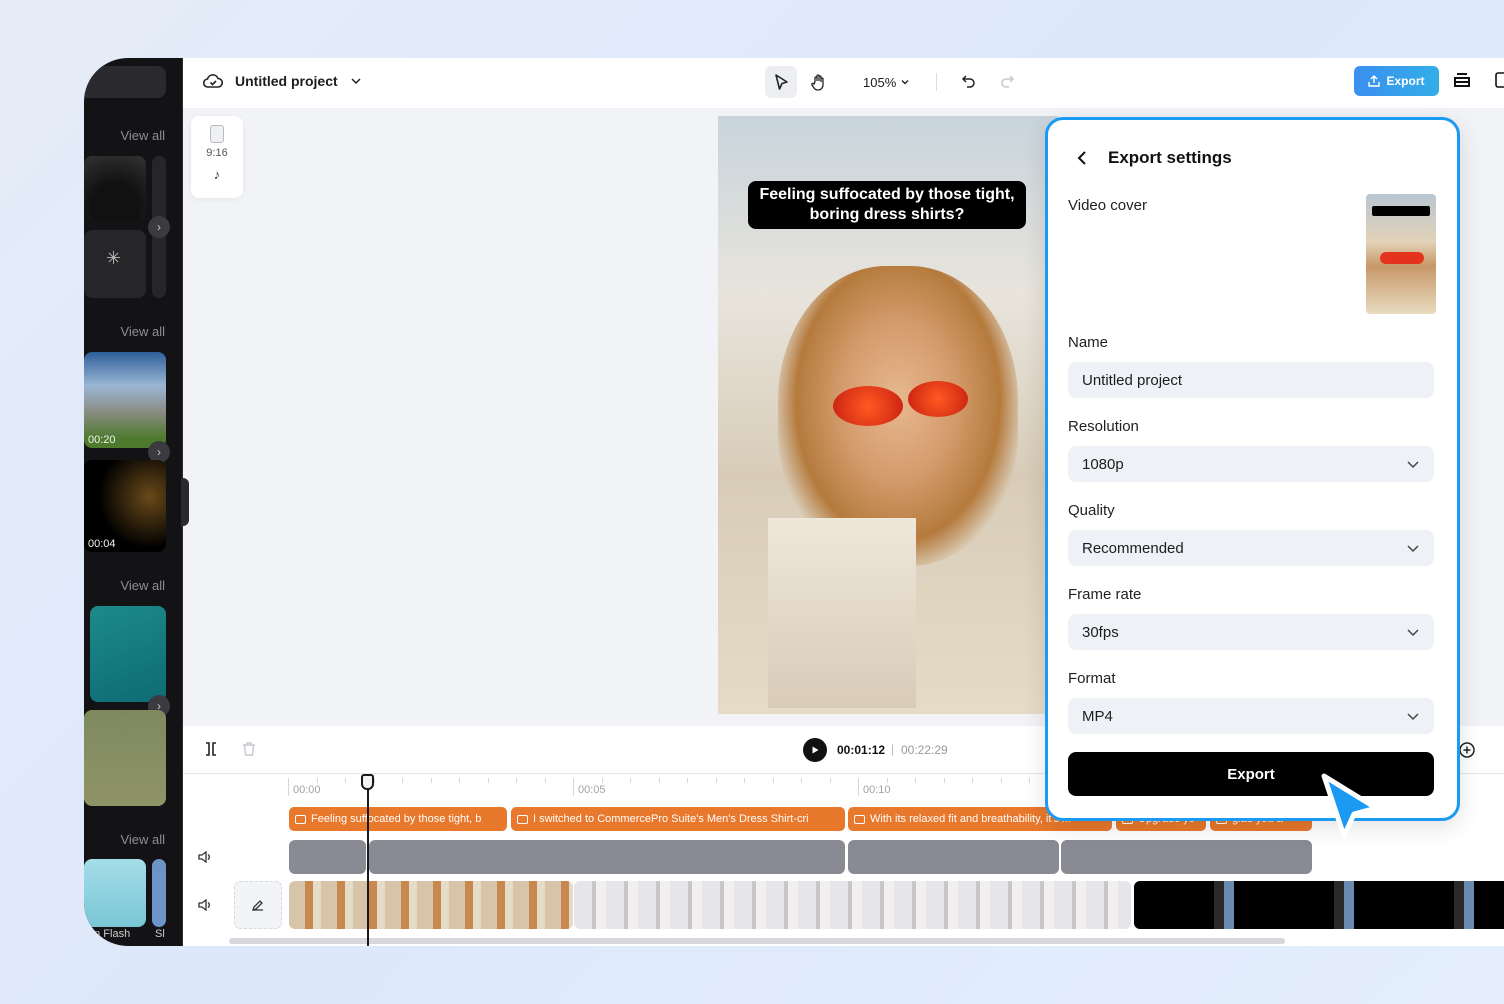  I want to click on hand-tool-button, so click(819, 82).